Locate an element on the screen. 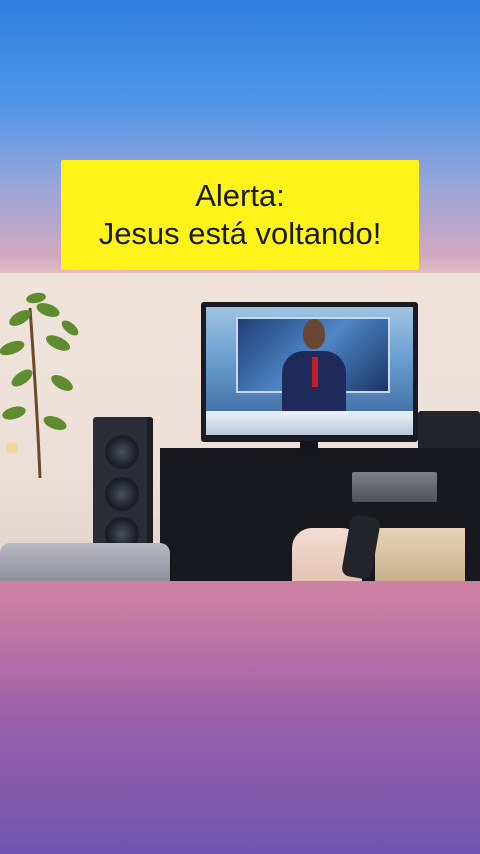 This screenshot has width=480, height=854. television is located at coordinates (309, 372).